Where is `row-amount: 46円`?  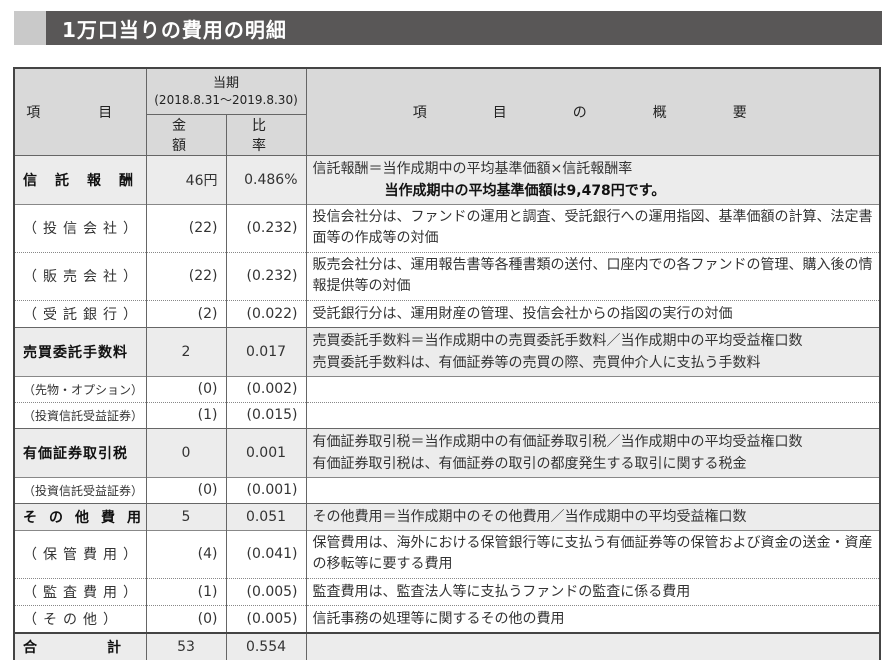 row-amount: 46円 is located at coordinates (186, 179).